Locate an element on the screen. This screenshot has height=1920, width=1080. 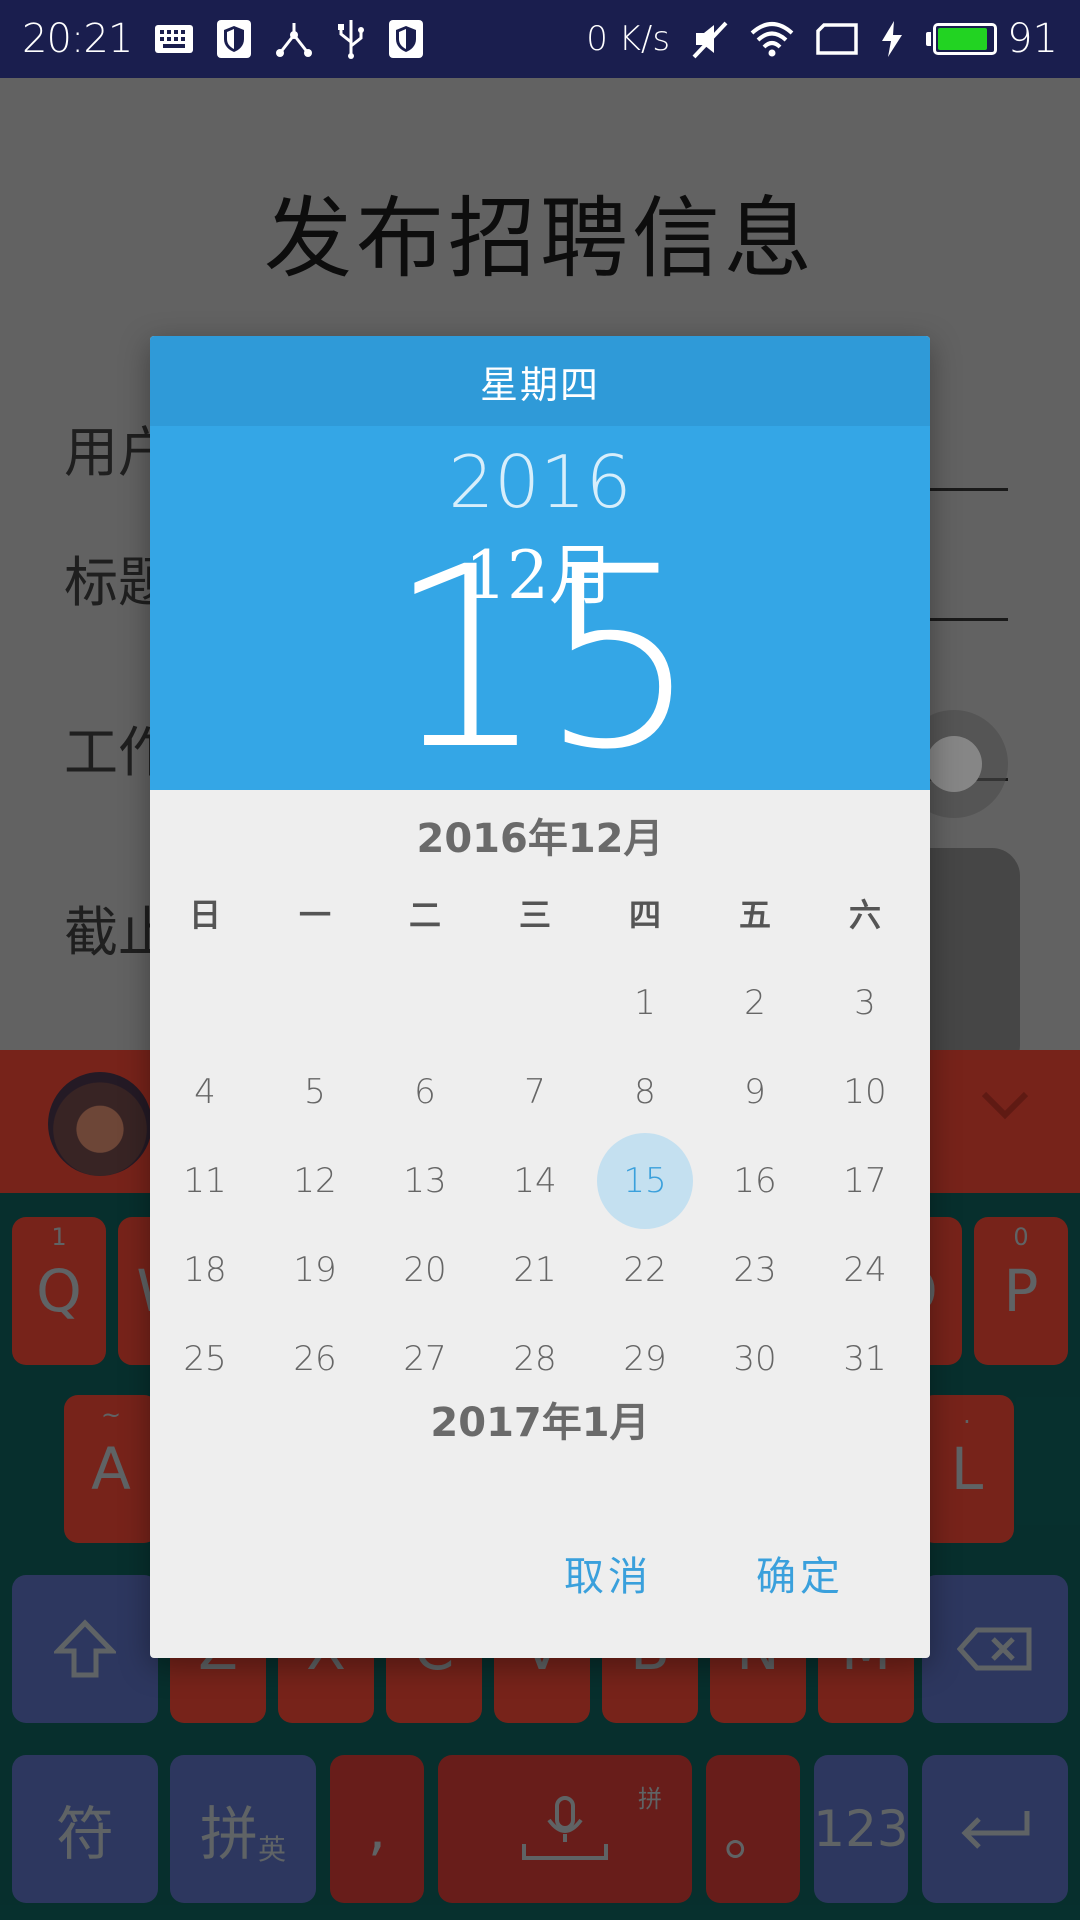
calendar-day: 20 is located at coordinates (425, 1269).